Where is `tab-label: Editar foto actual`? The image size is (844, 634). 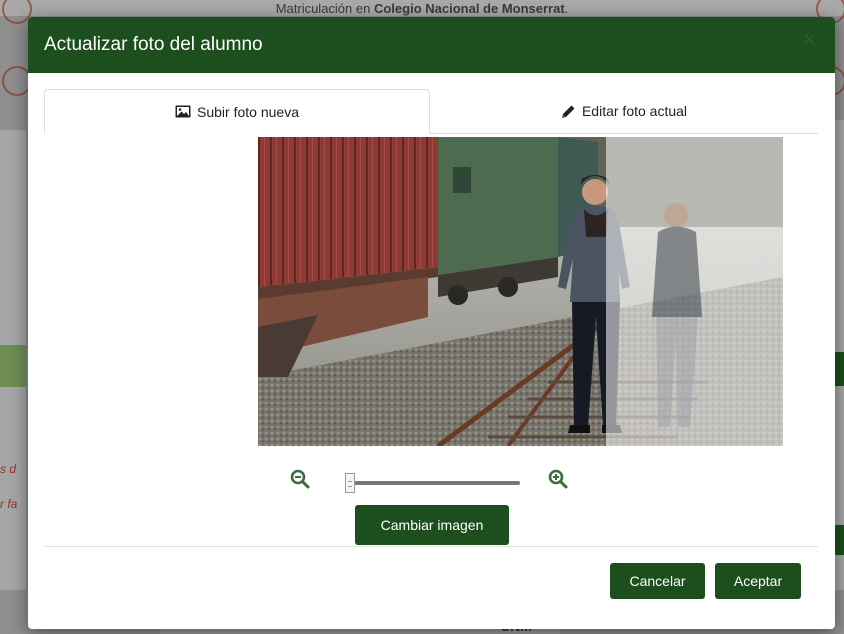 tab-label: Editar foto actual is located at coordinates (634, 111).